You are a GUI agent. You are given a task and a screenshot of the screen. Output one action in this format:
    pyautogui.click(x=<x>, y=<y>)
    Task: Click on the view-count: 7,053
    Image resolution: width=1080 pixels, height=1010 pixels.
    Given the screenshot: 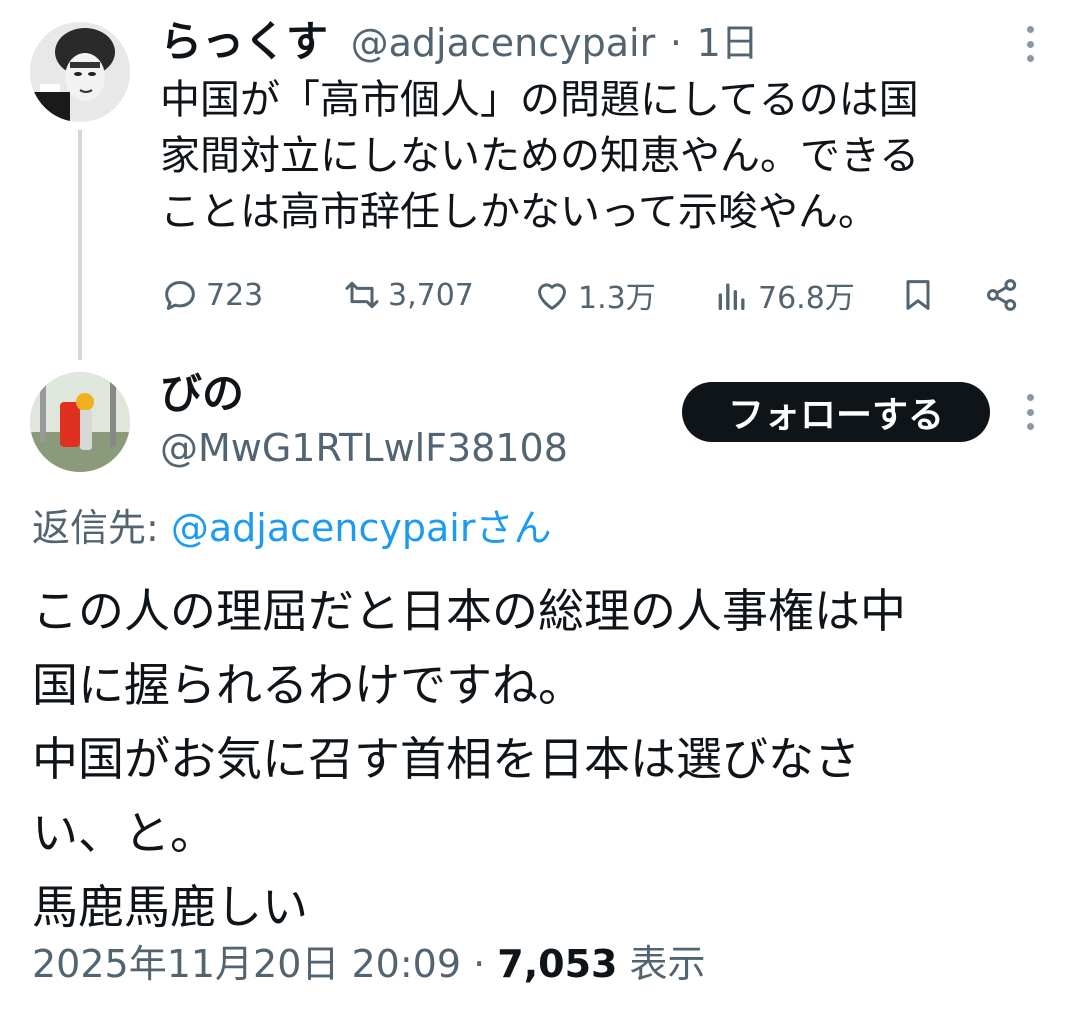 What is the action you would take?
    pyautogui.click(x=557, y=964)
    